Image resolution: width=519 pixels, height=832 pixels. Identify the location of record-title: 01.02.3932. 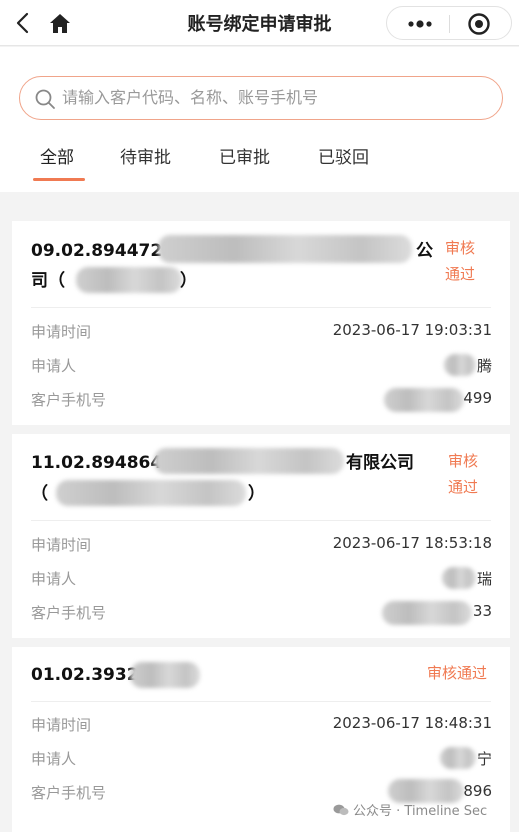
(85, 675).